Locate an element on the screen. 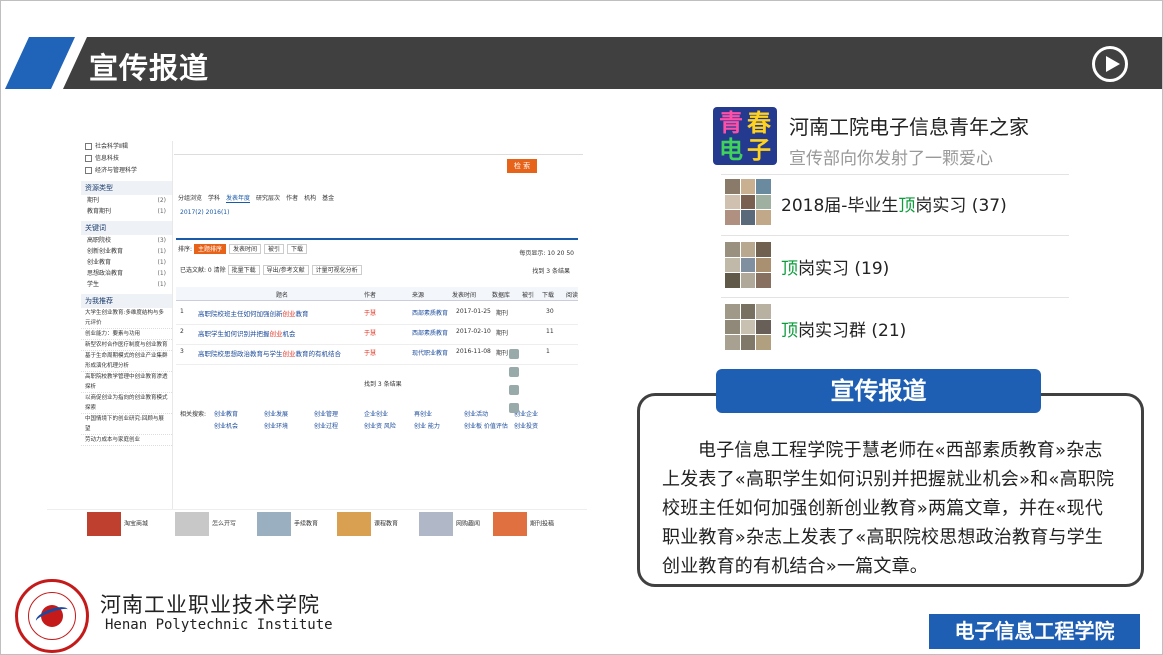 The image size is (1163, 655). row-title: 高职院校班主任如何加强创新创业教育 is located at coordinates (253, 313).